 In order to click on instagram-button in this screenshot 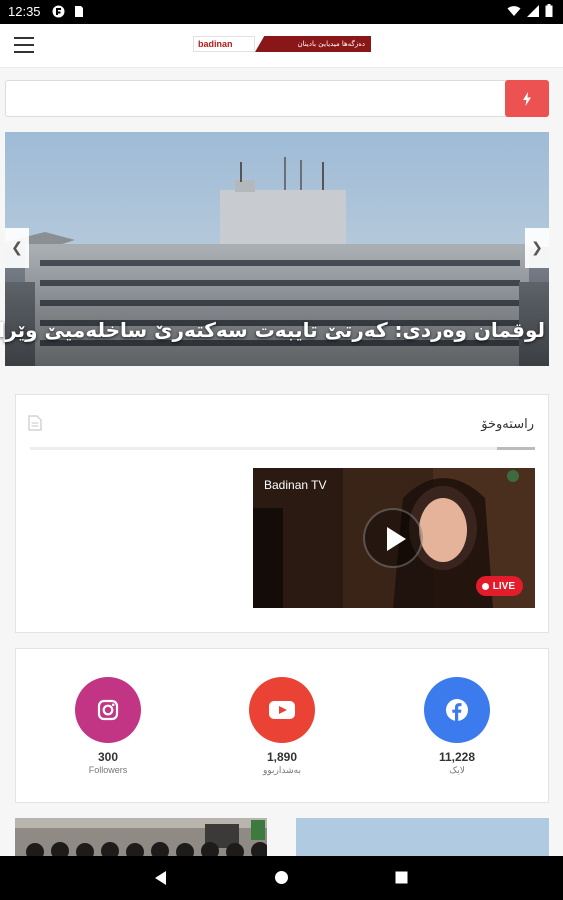, I will do `click(108, 710)`.